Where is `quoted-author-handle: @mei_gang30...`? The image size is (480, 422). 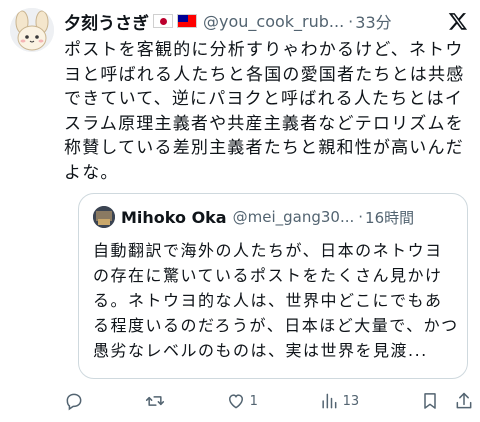
quoted-author-handle: @mei_gang30... is located at coordinates (293, 217).